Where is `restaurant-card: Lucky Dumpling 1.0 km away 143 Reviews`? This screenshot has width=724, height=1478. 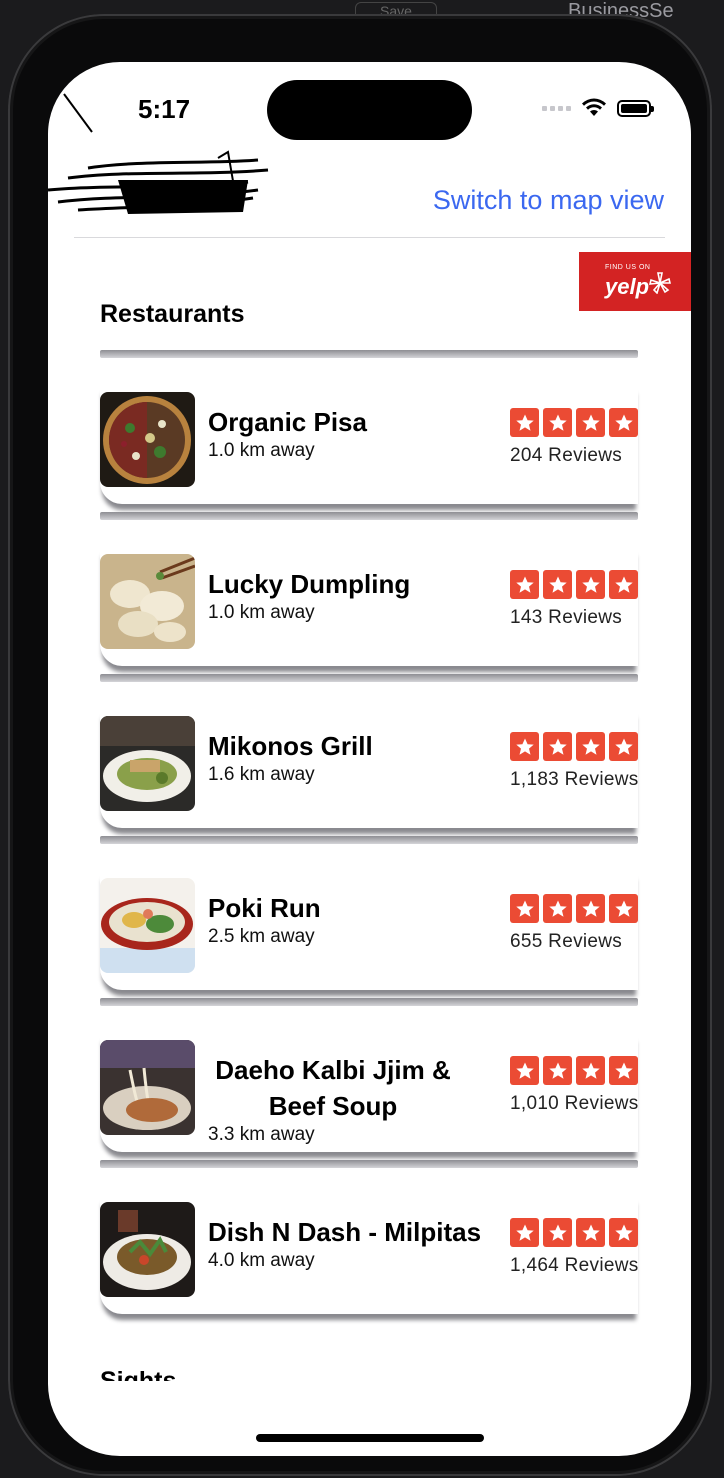
restaurant-card: Lucky Dumpling 1.0 km away 143 Reviews is located at coordinates (369, 593).